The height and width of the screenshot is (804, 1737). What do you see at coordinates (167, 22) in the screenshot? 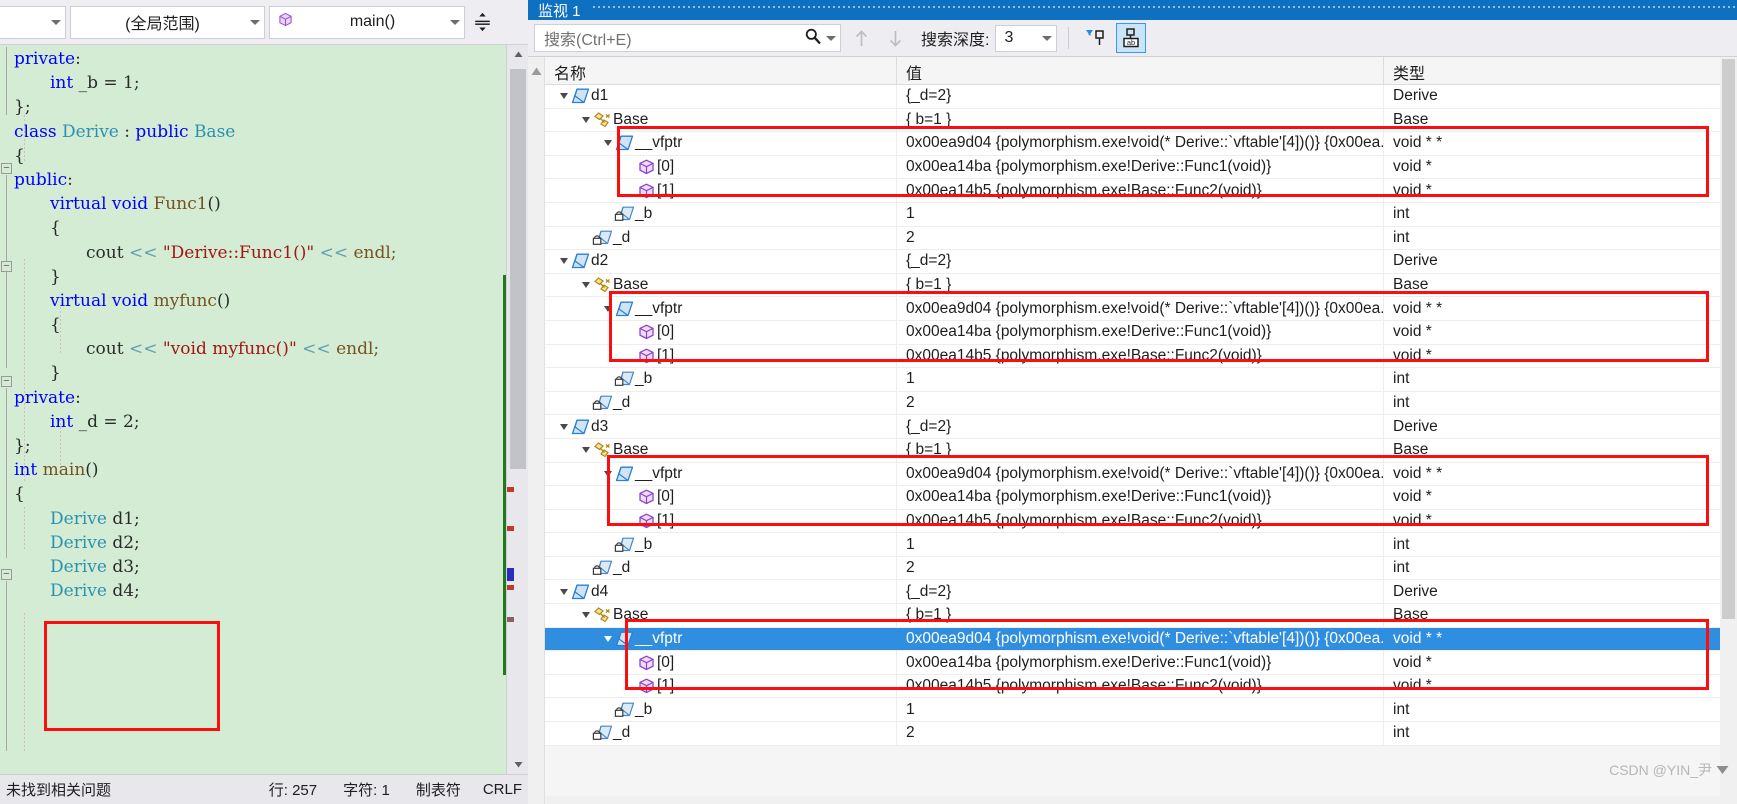
I see `scope-combo: (全局范围)` at bounding box center [167, 22].